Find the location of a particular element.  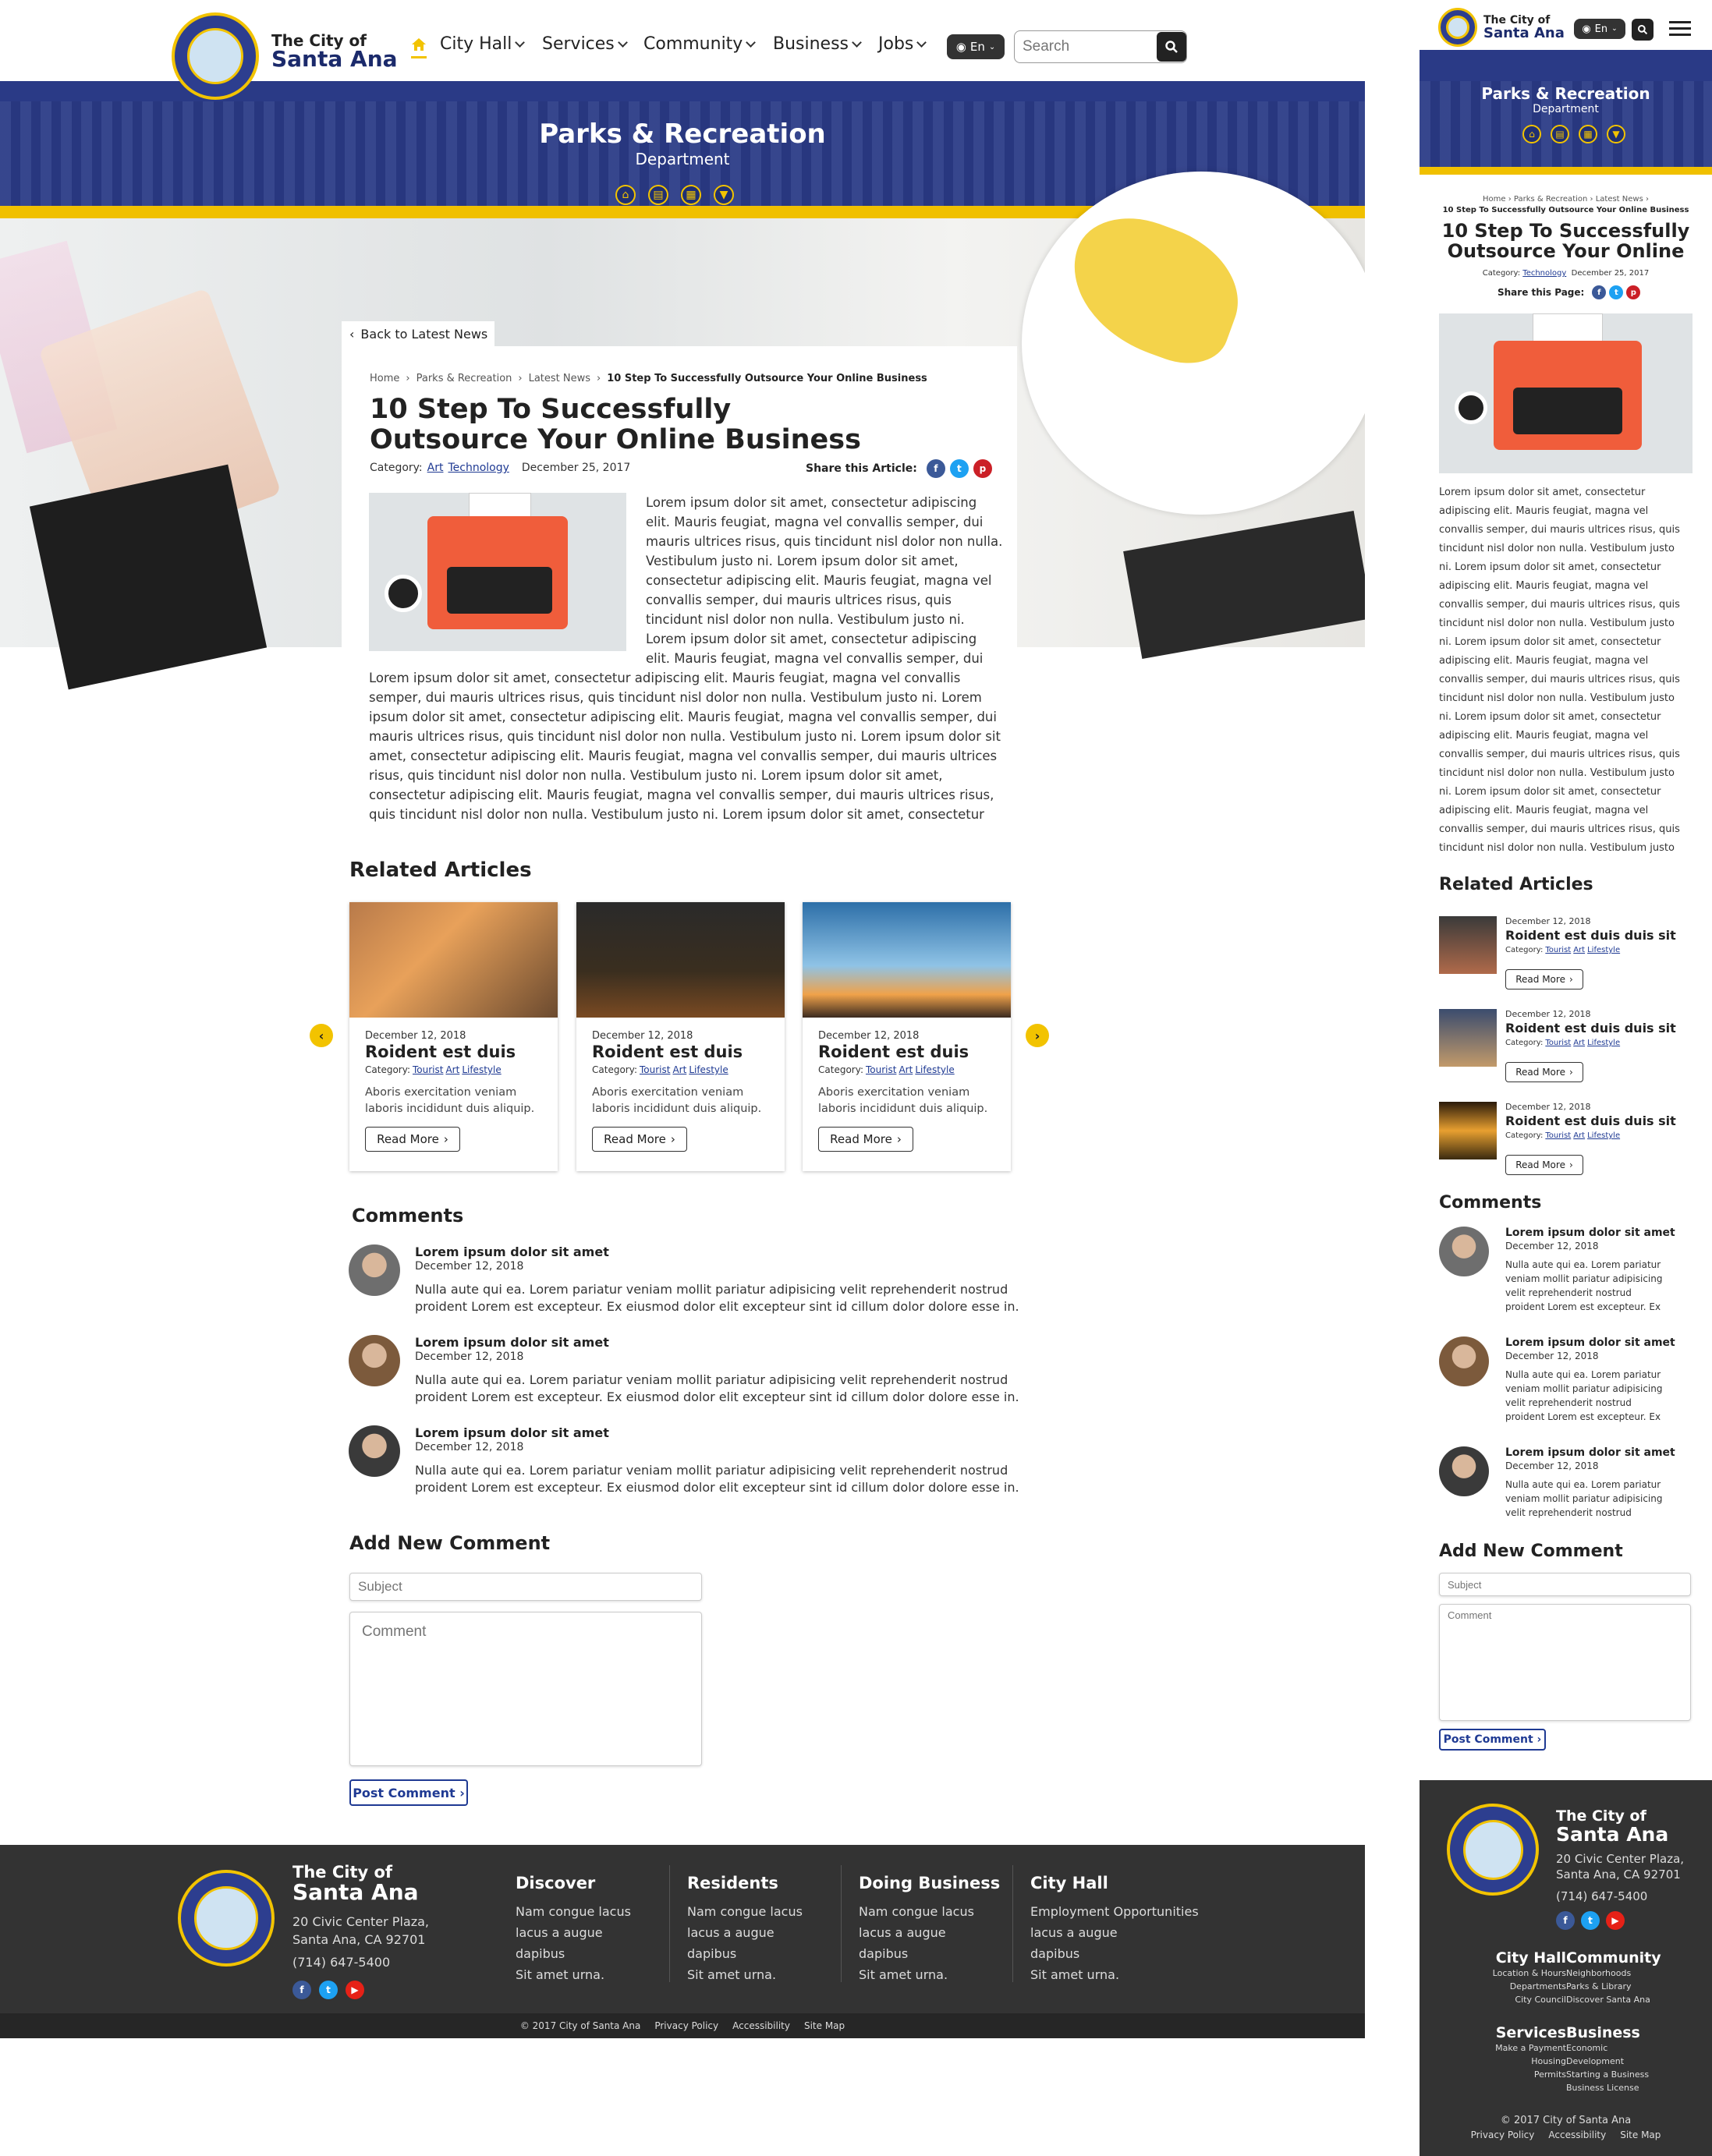

footer-link: Housing is located at coordinates (1517, 2062).